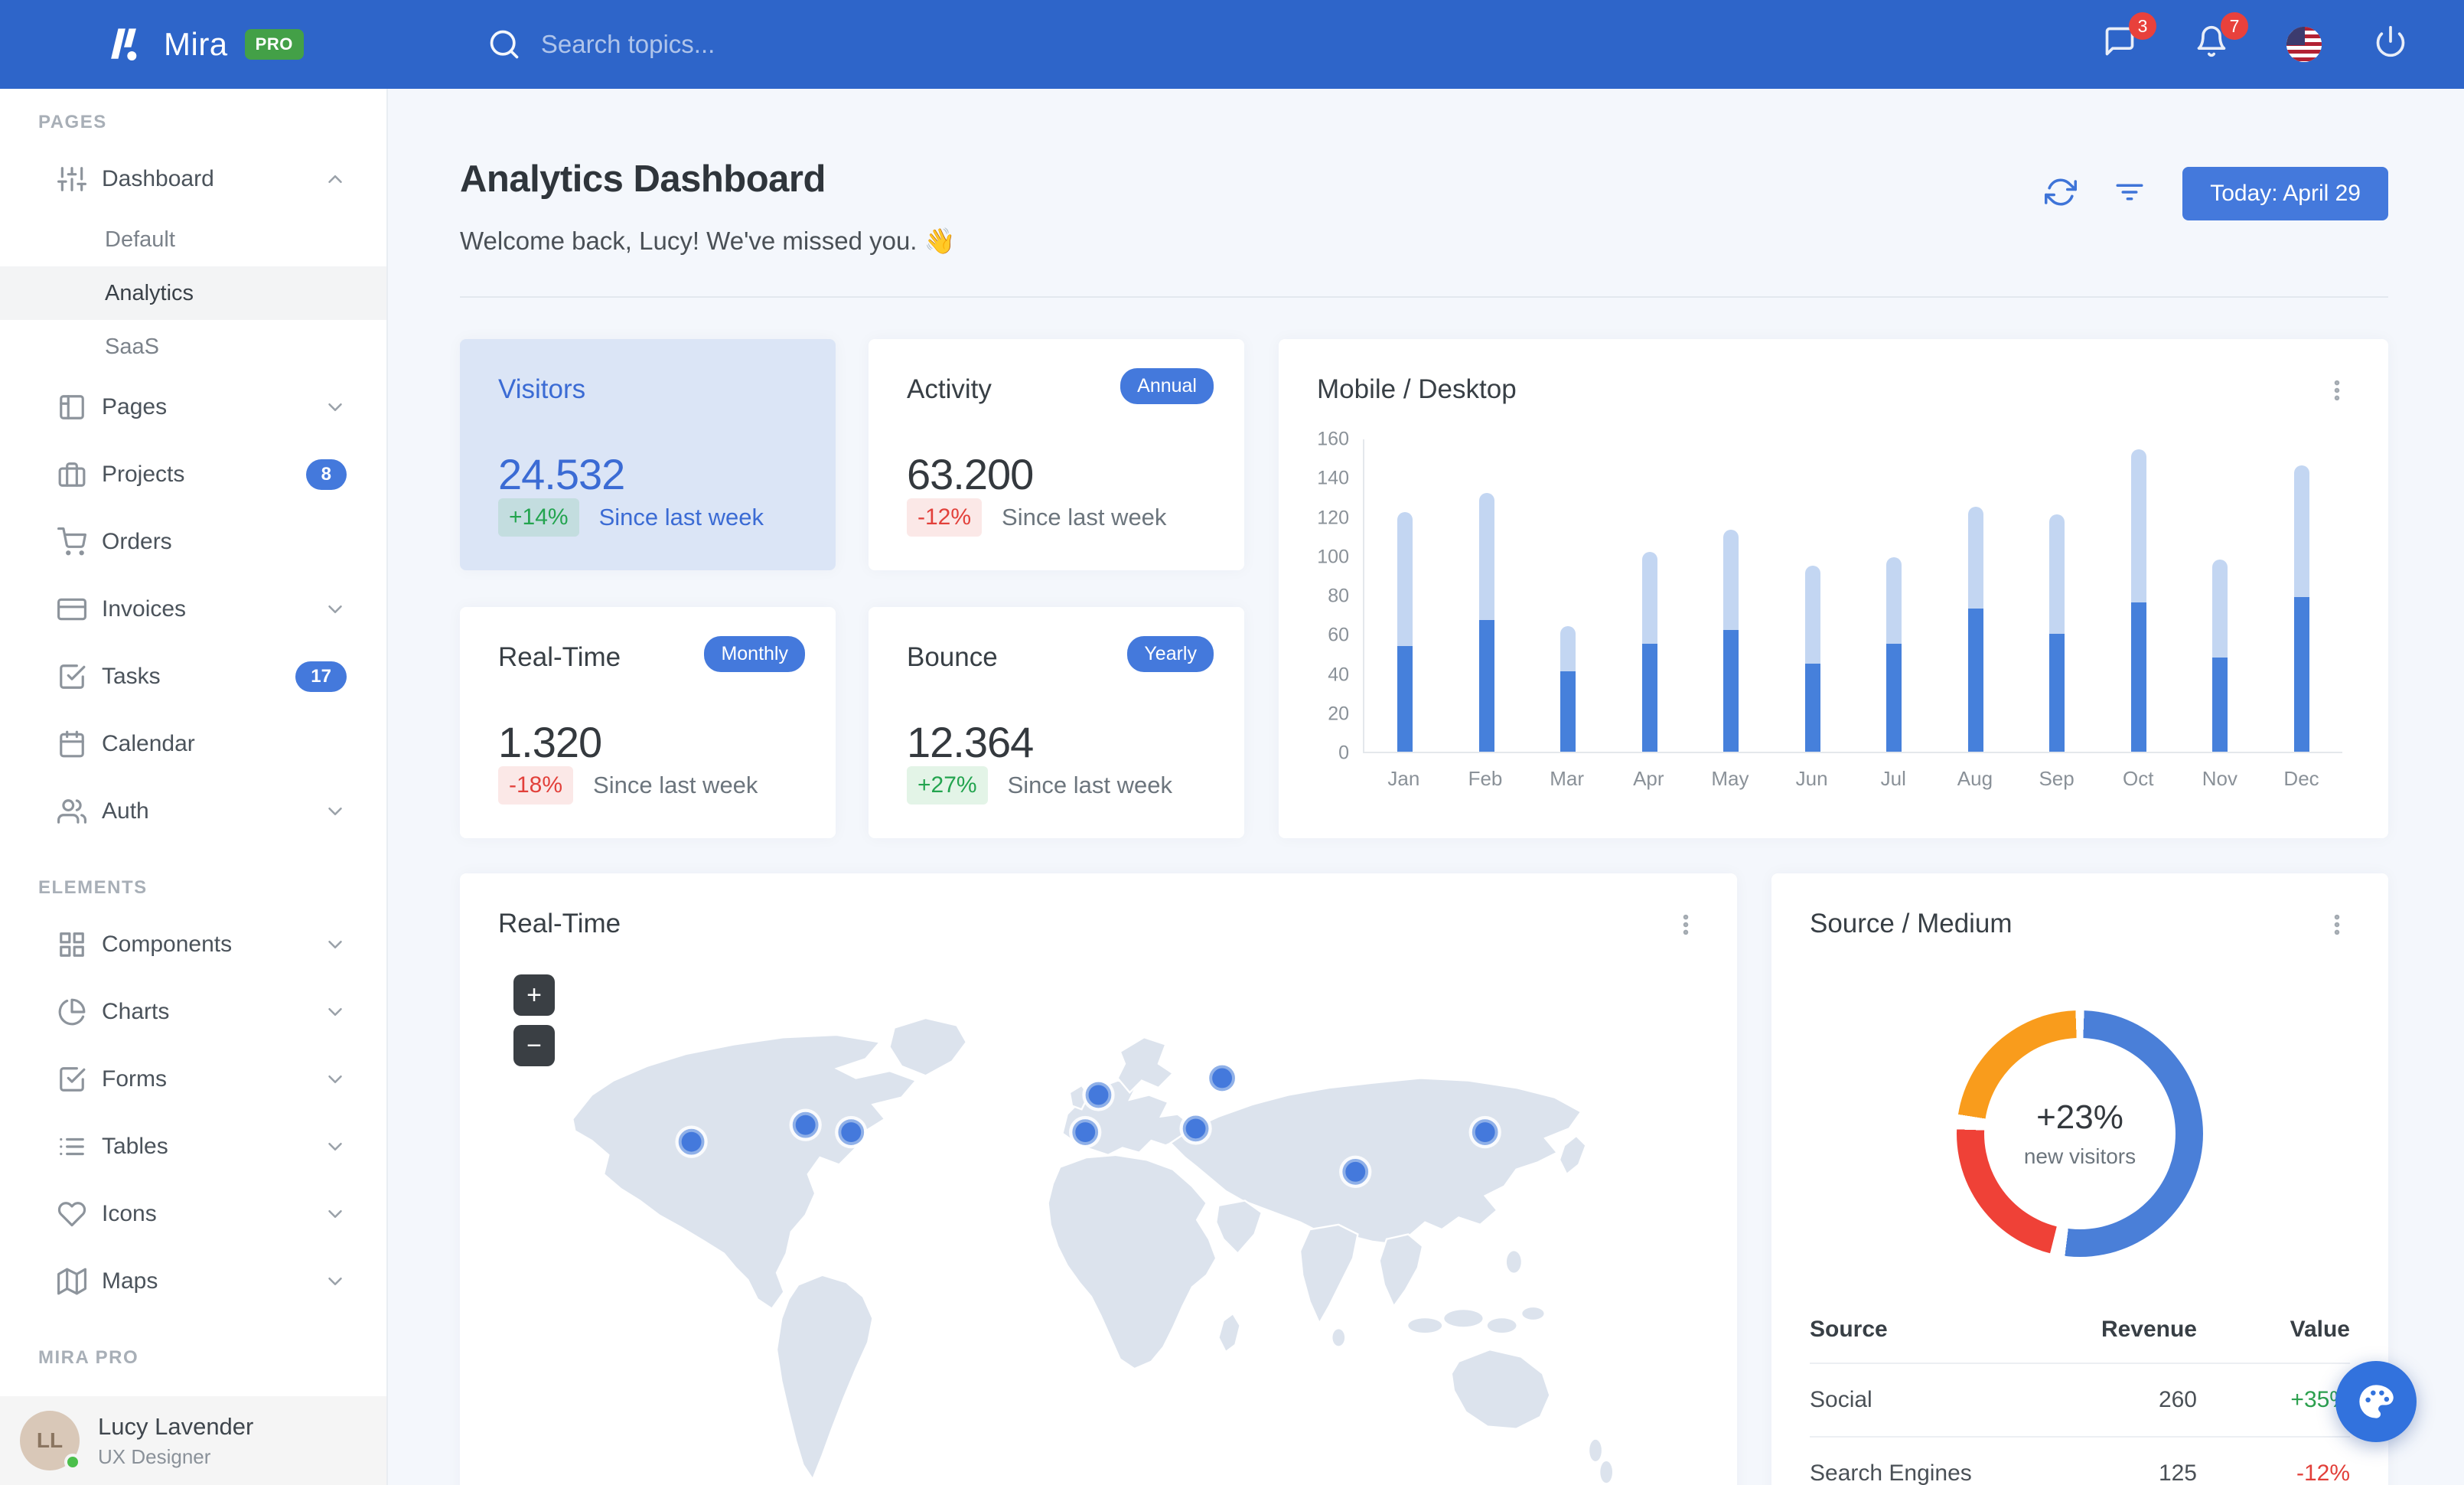  What do you see at coordinates (71, 1214) in the screenshot?
I see `heart-icon` at bounding box center [71, 1214].